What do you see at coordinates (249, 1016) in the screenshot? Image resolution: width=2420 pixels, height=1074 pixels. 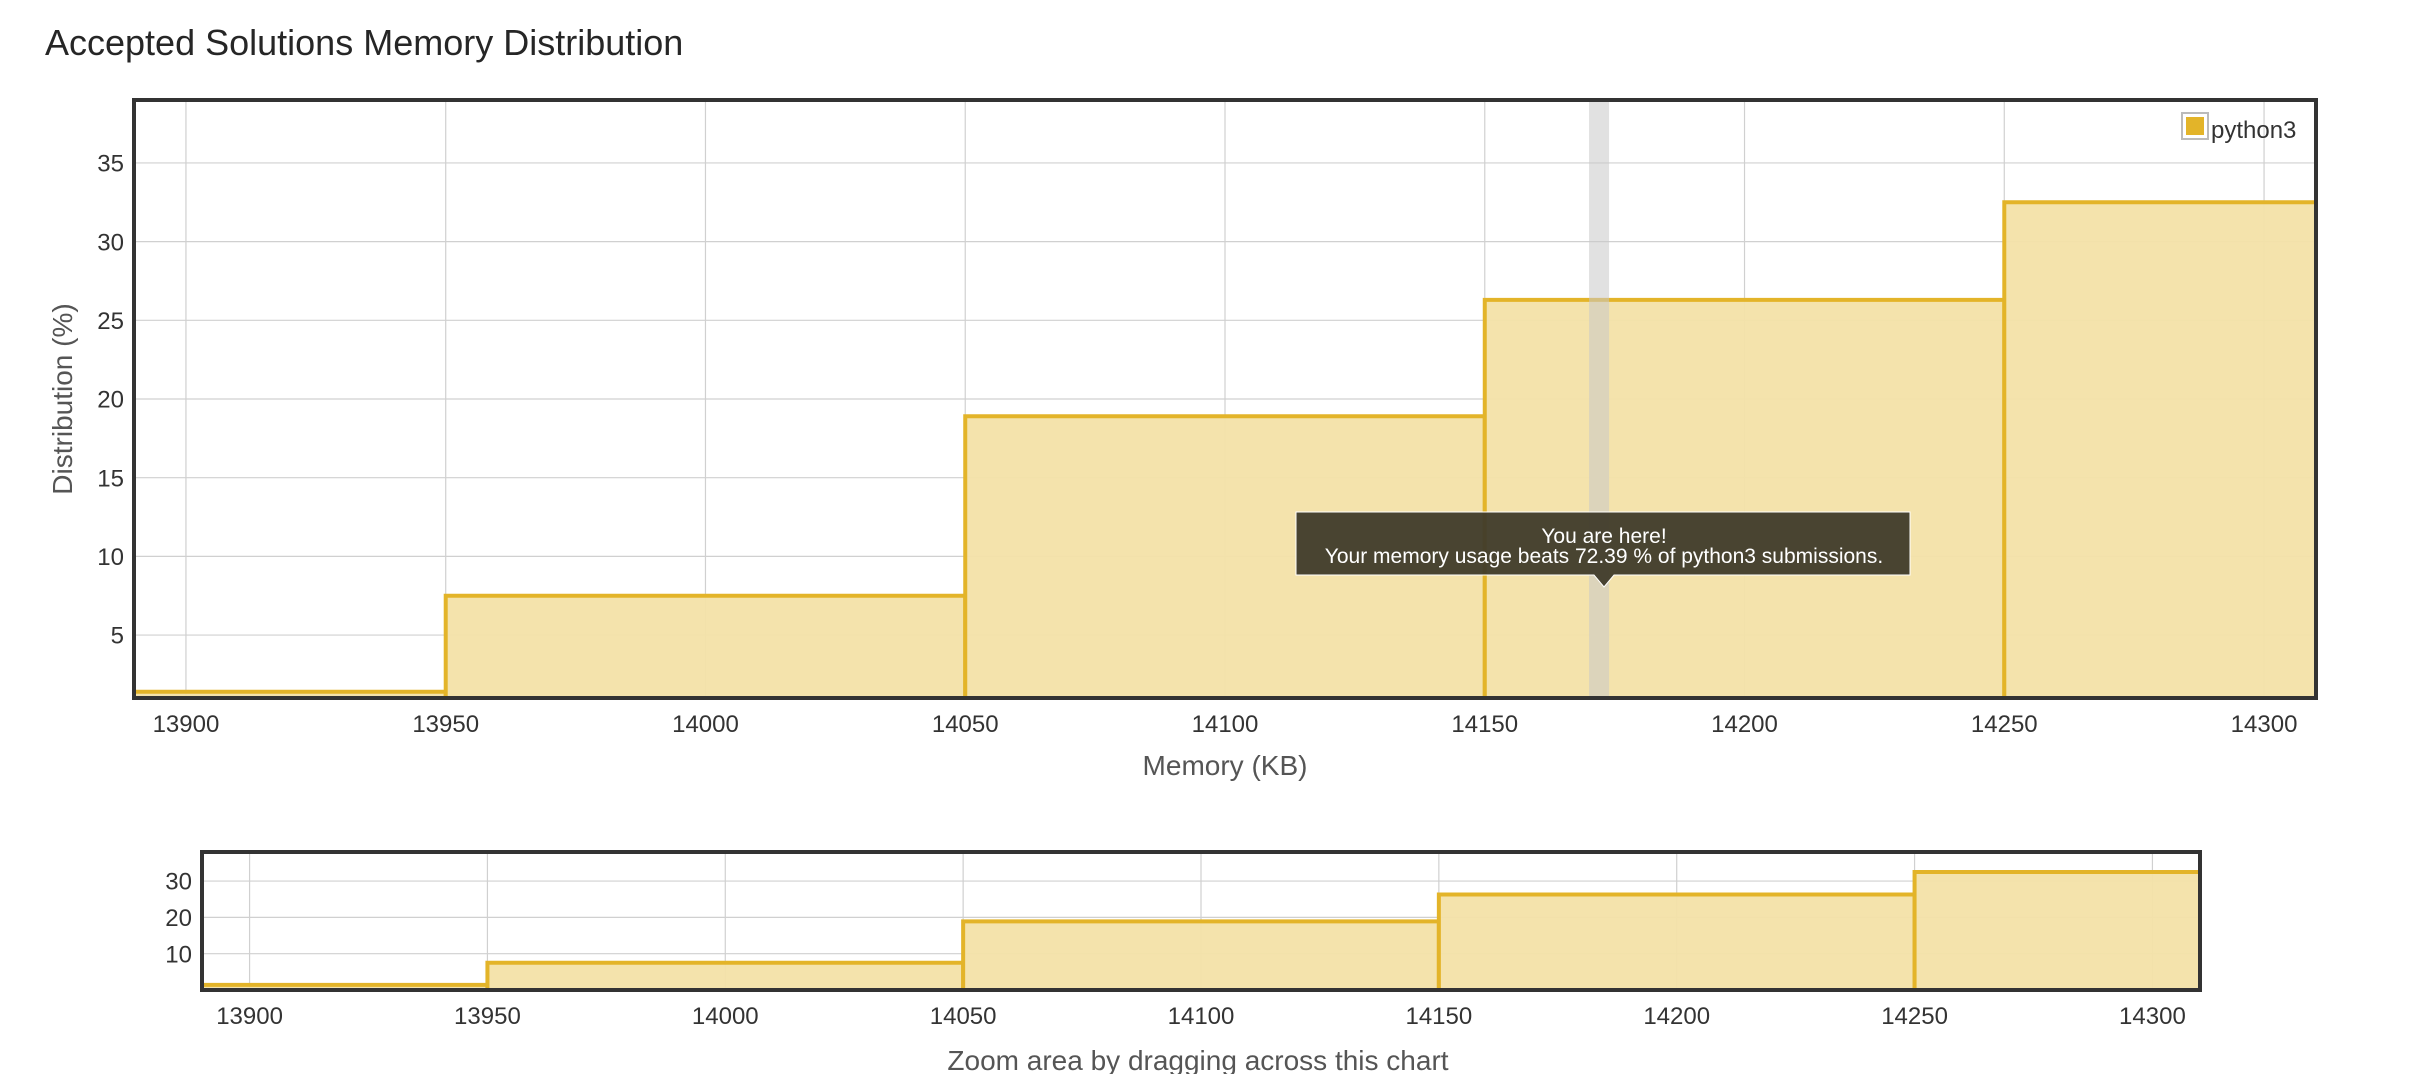 I see `nav-x-tick-label-13900: 13900` at bounding box center [249, 1016].